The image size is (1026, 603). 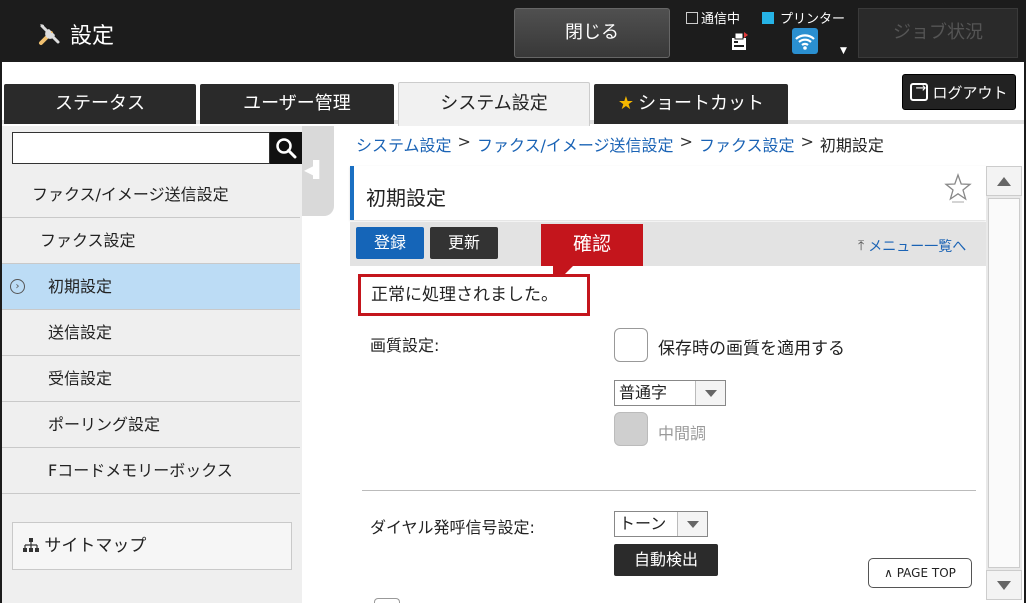 What do you see at coordinates (740, 41) in the screenshot?
I see `fax-icon` at bounding box center [740, 41].